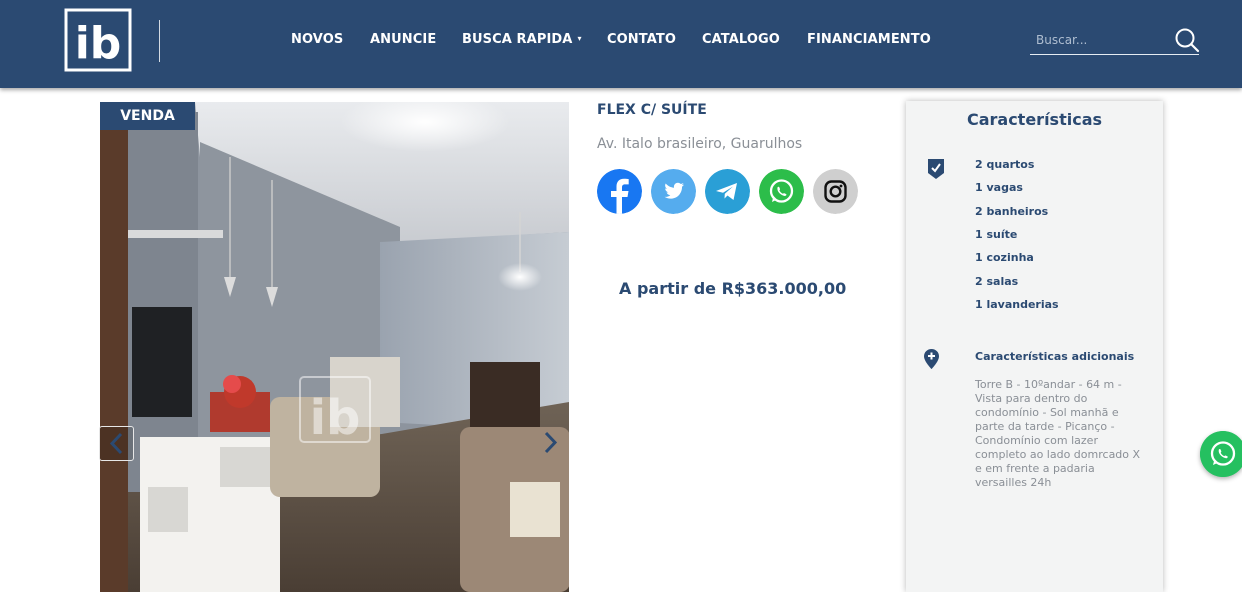  What do you see at coordinates (1101, 40) in the screenshot?
I see `search-input` at bounding box center [1101, 40].